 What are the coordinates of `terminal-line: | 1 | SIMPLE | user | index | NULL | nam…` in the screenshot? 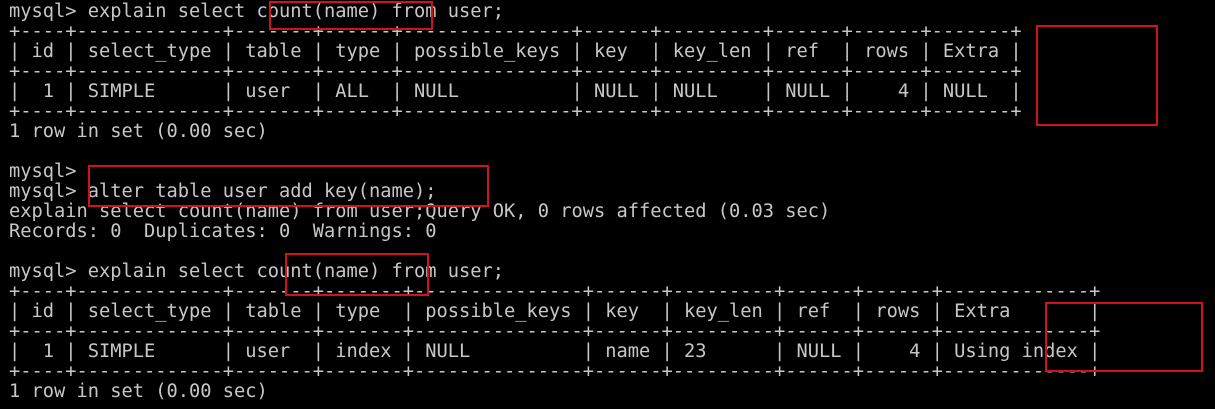 It's located at (555, 351).